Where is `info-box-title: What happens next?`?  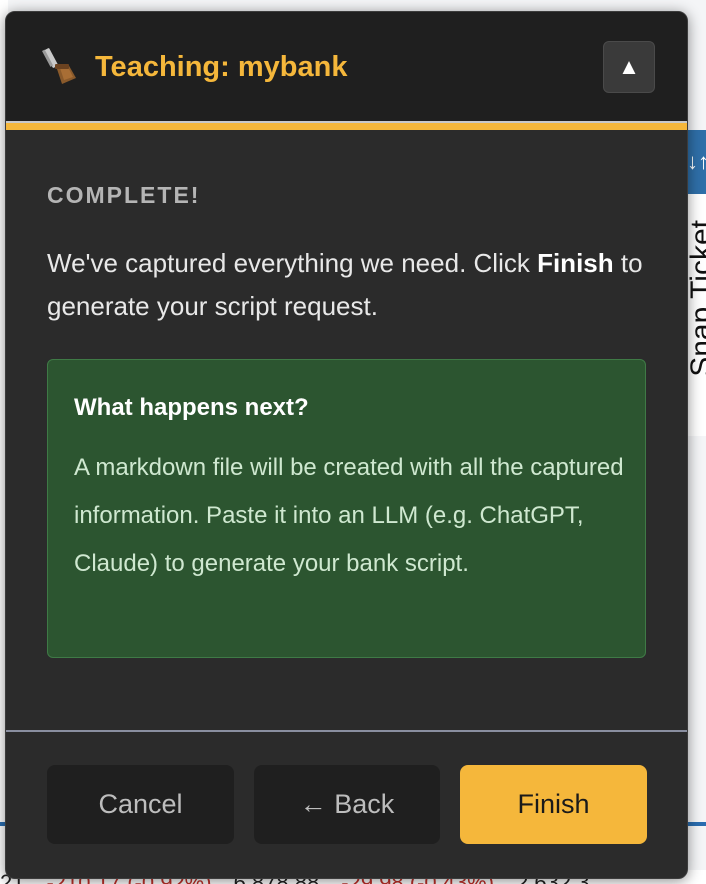 info-box-title: What happens next? is located at coordinates (191, 407).